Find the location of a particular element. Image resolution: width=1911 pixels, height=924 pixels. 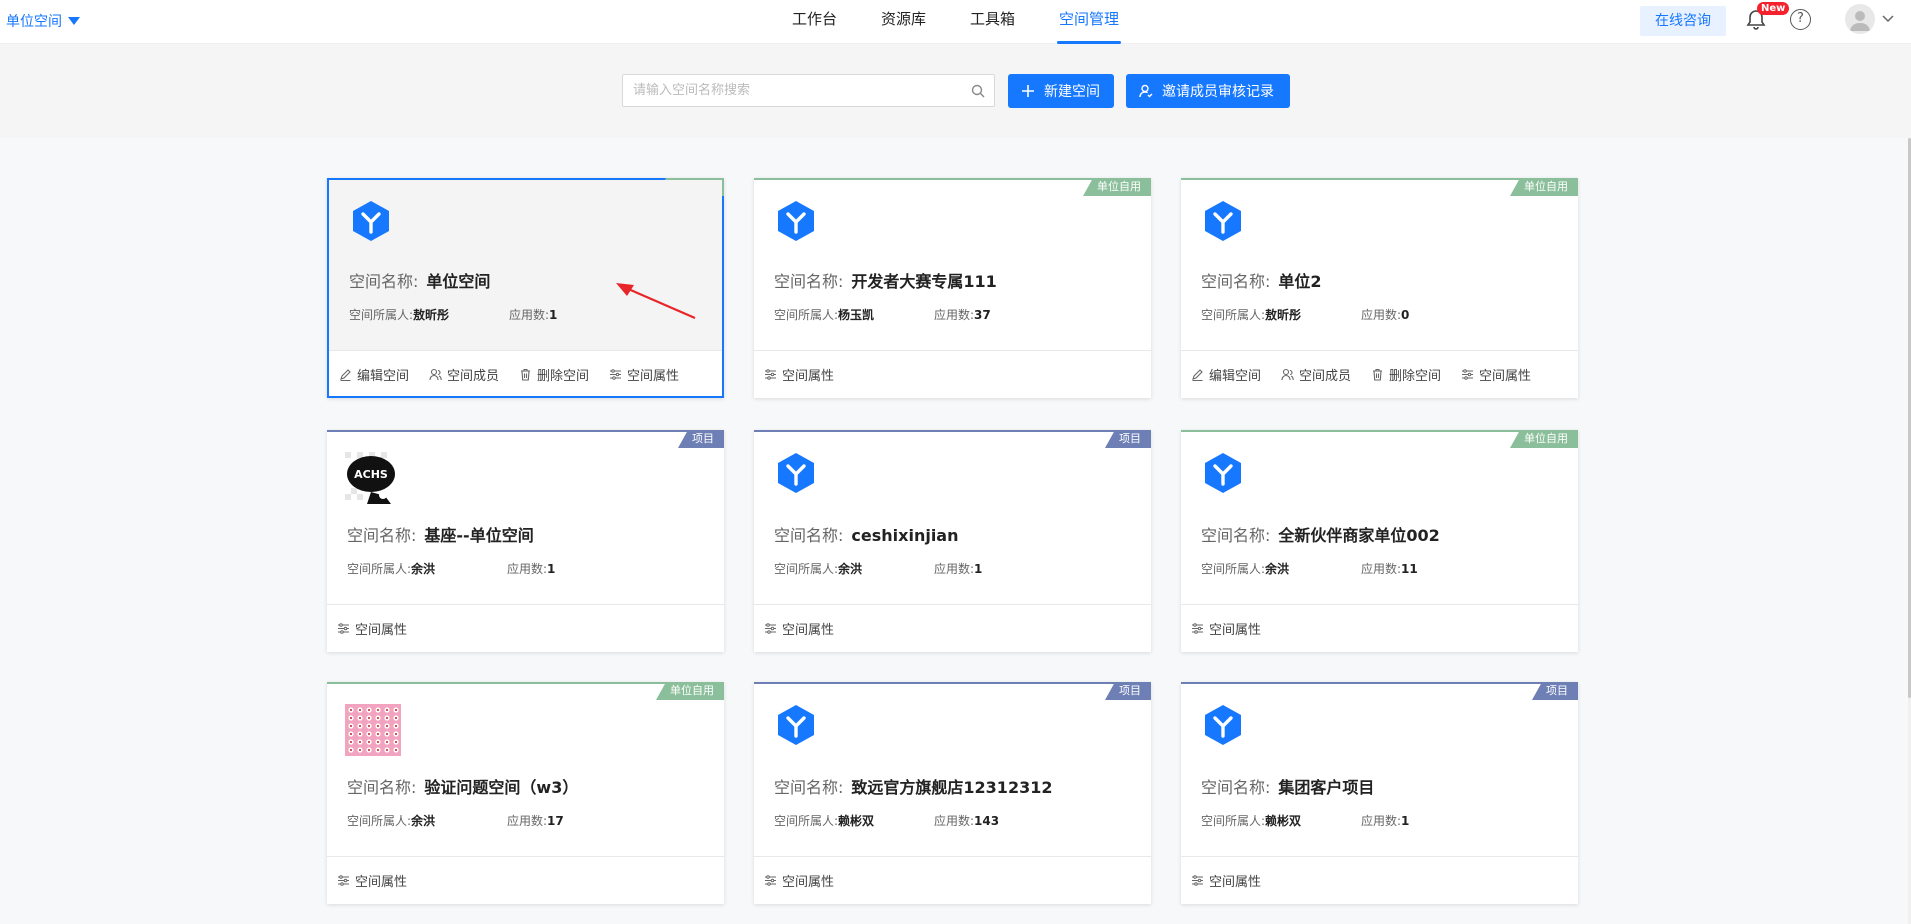

apps-count: 应用数:1 is located at coordinates (958, 568).